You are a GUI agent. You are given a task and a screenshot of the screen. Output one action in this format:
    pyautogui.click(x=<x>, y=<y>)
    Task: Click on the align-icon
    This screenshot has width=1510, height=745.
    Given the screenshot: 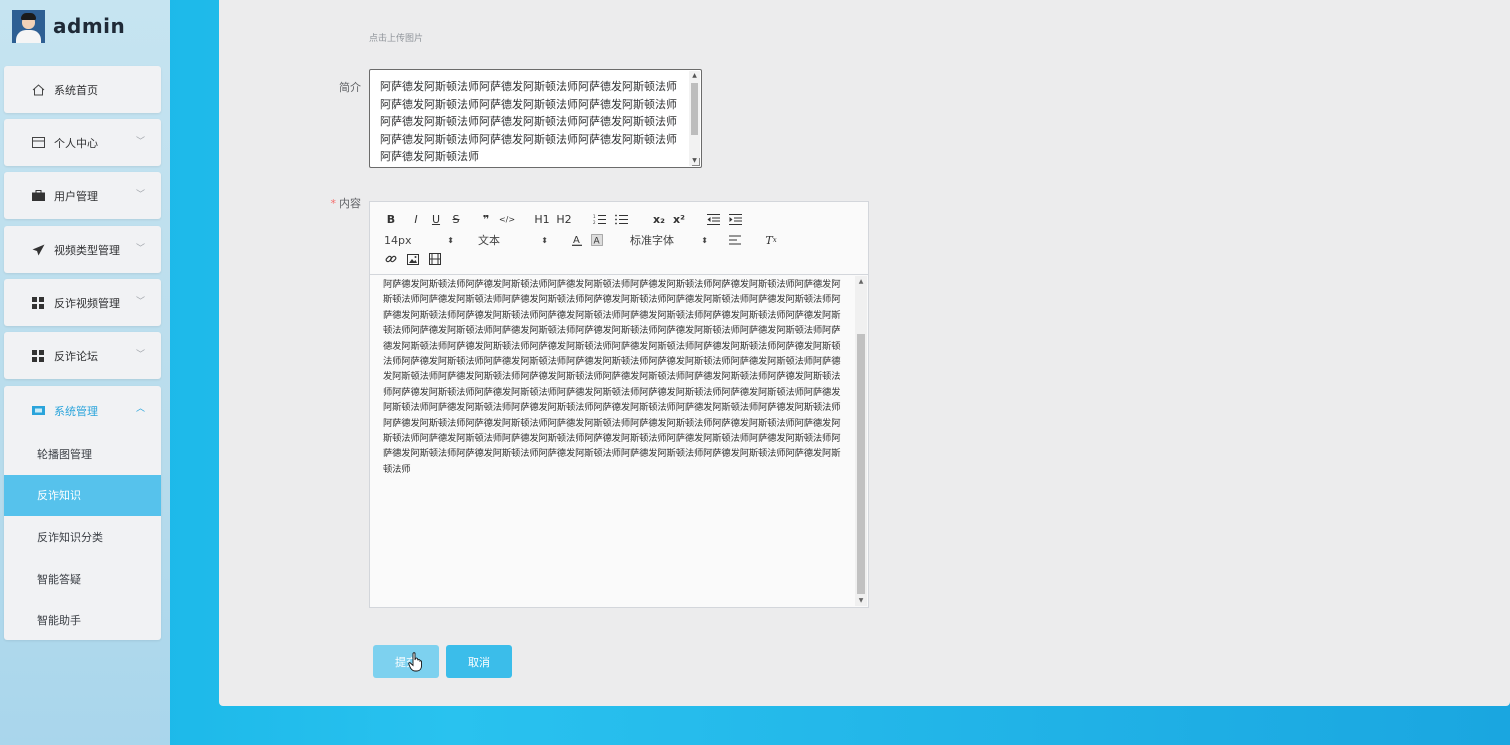 What is the action you would take?
    pyautogui.click(x=735, y=240)
    